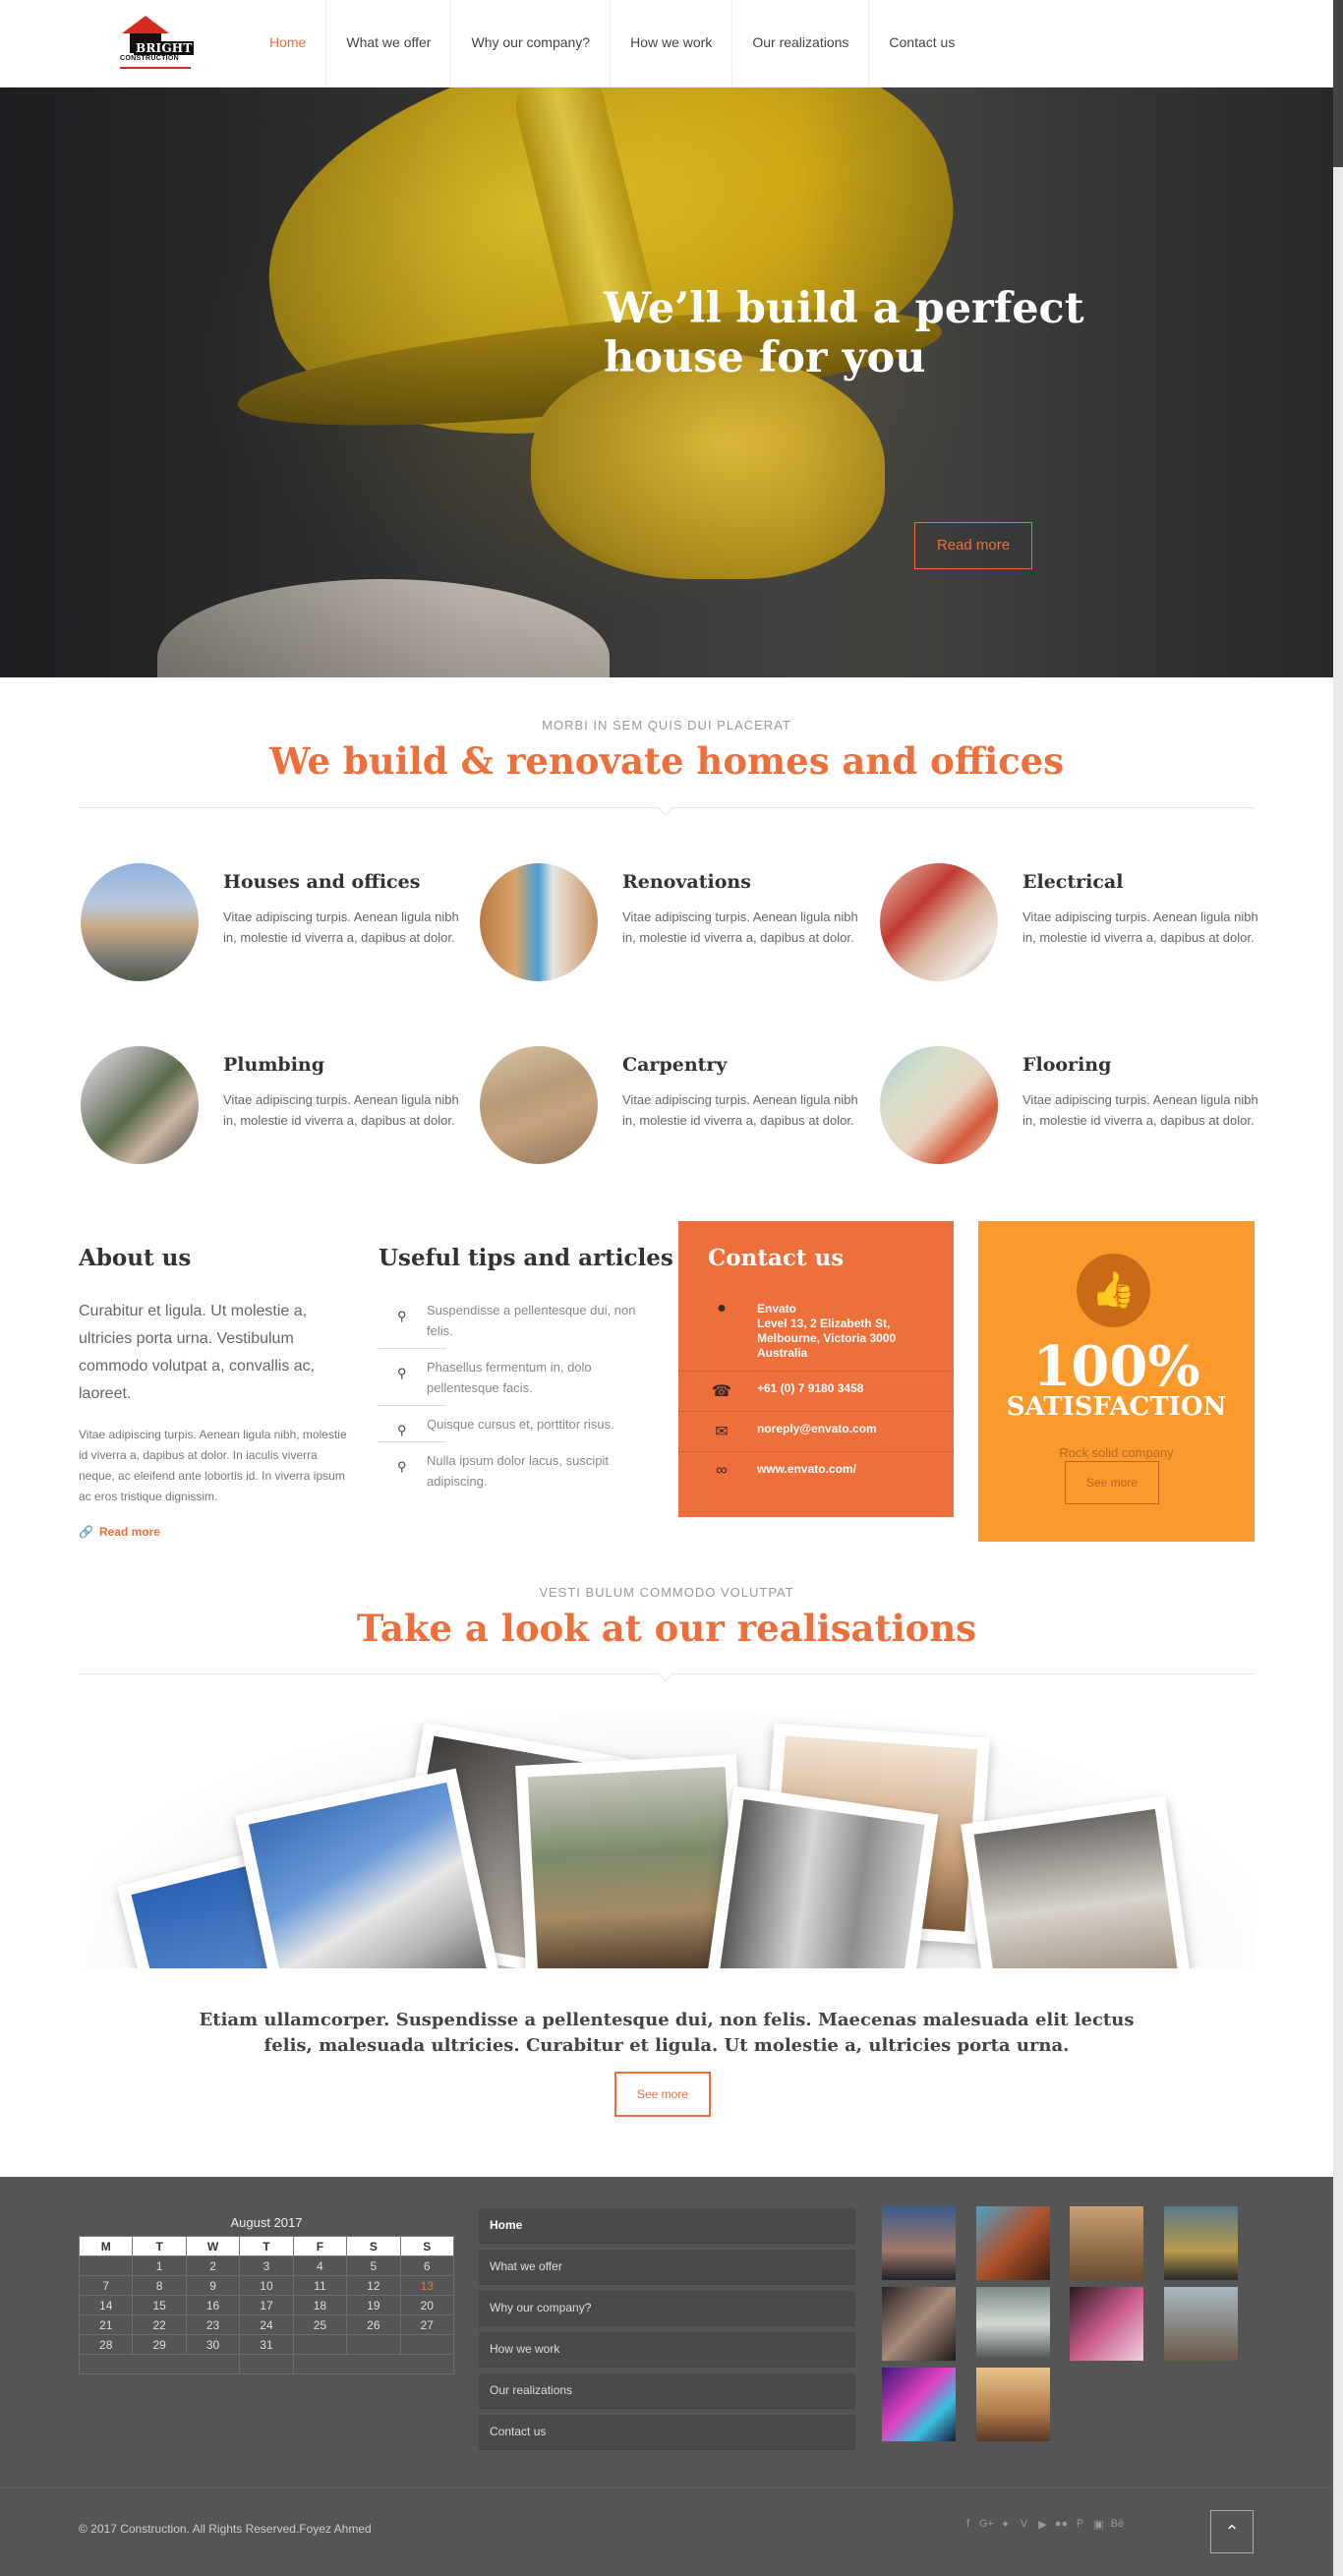 The image size is (1343, 2576). I want to click on calendar-day-cell: 3, so click(266, 2265).